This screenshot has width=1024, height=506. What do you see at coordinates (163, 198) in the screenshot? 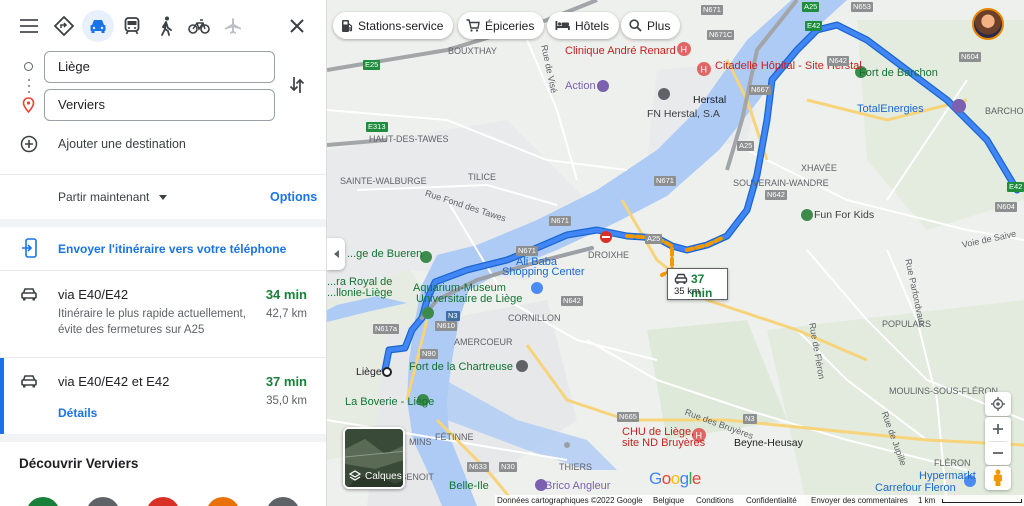
I see `chevron-down-icon` at bounding box center [163, 198].